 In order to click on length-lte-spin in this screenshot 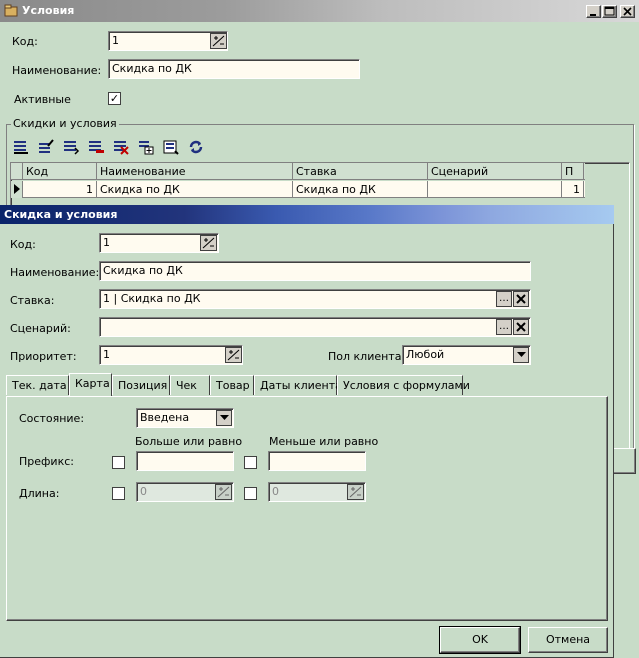, I will do `click(355, 492)`.